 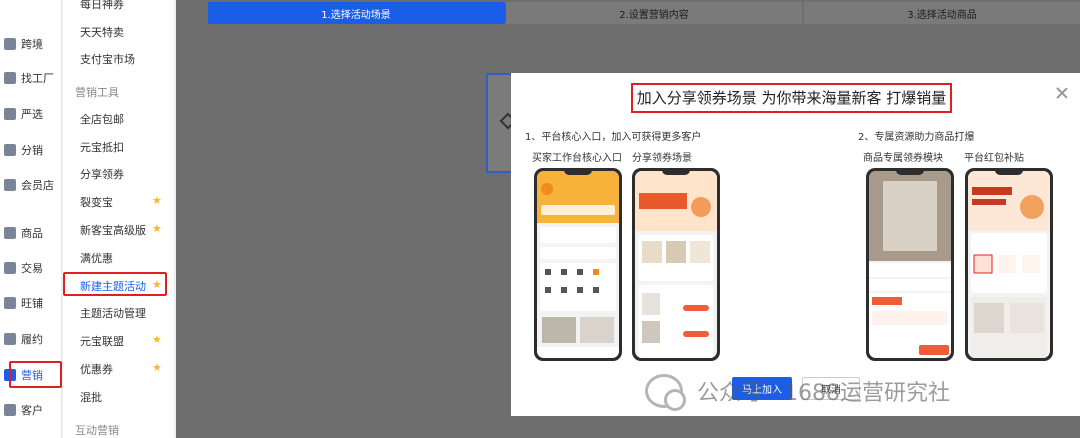 What do you see at coordinates (102, 341) in the screenshot?
I see `nav2-item: 元宝联盟` at bounding box center [102, 341].